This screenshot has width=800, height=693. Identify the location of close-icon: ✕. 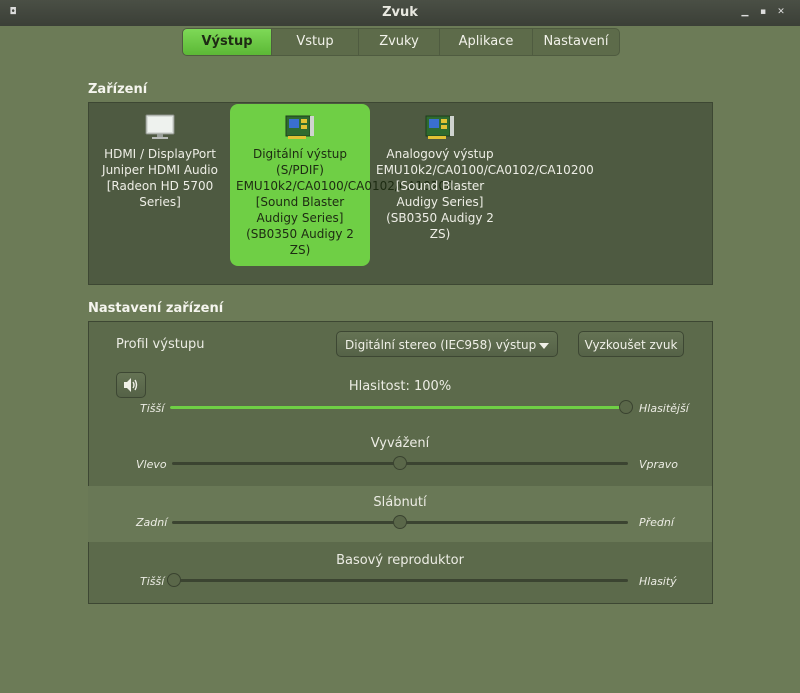
(781, 12).